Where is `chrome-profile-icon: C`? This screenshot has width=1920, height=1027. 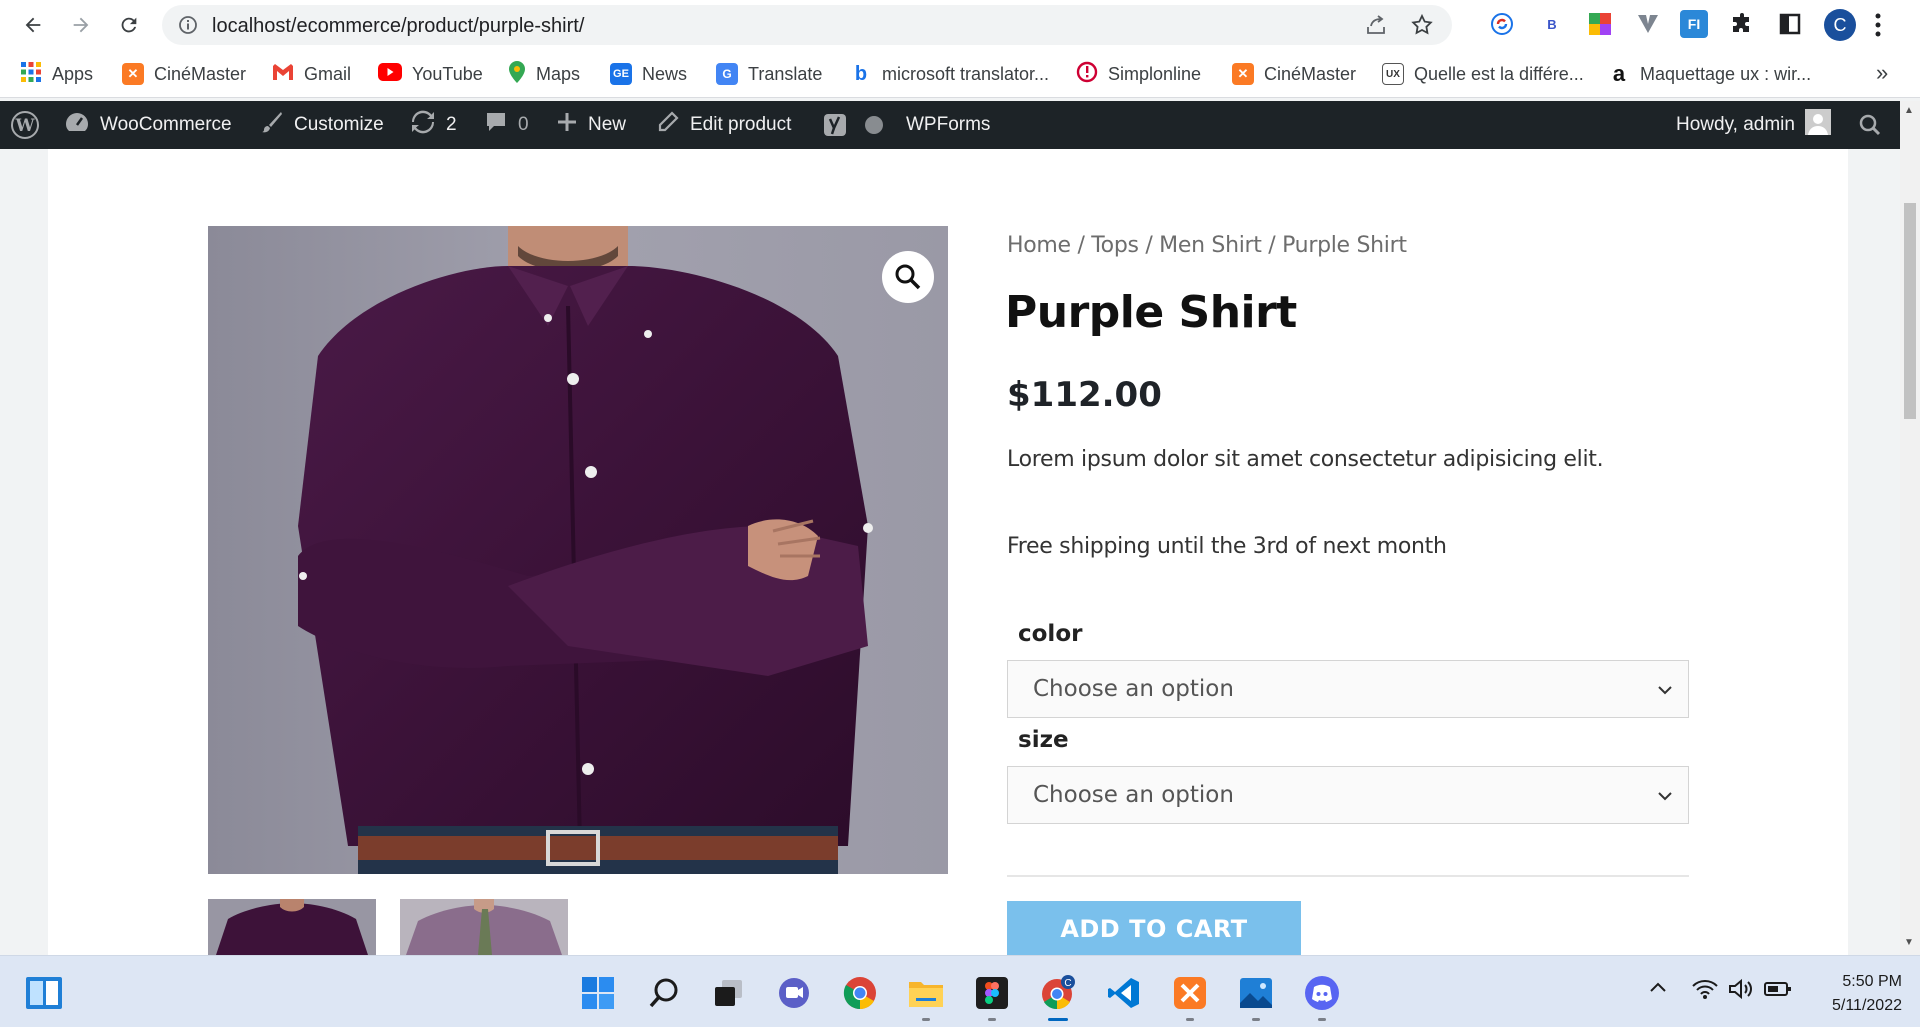
chrome-profile-icon: C is located at coordinates (1058, 996).